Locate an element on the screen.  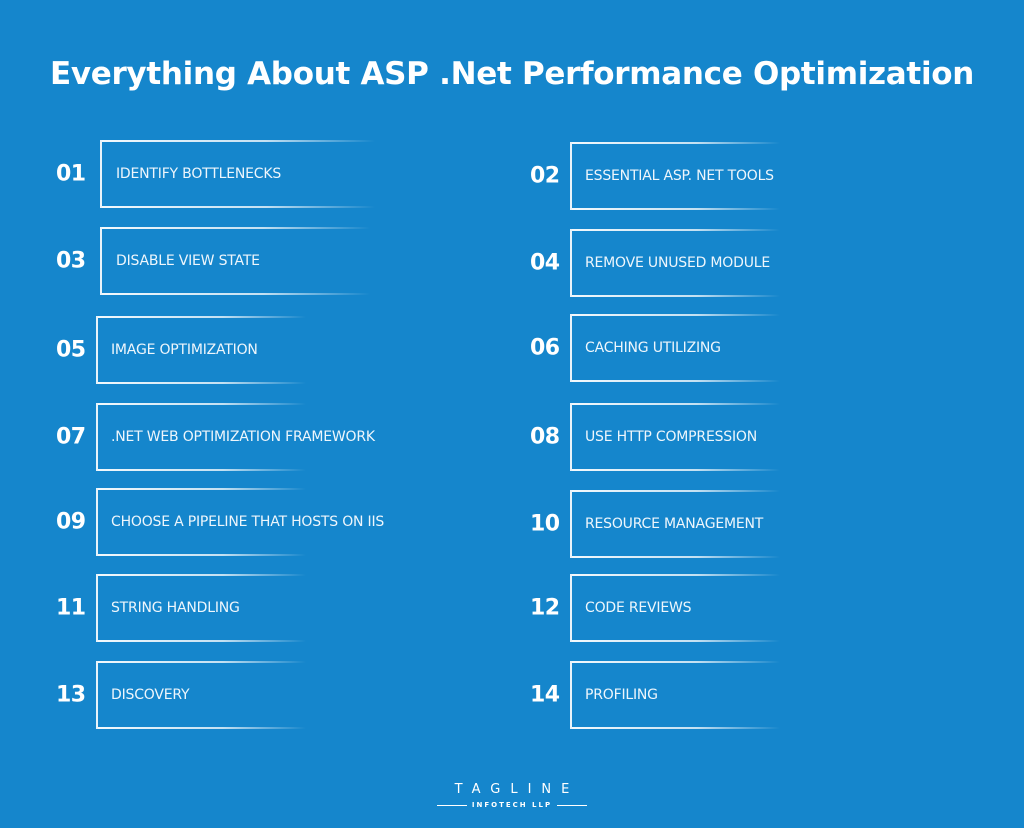
item-number: 11 is located at coordinates (71, 608).